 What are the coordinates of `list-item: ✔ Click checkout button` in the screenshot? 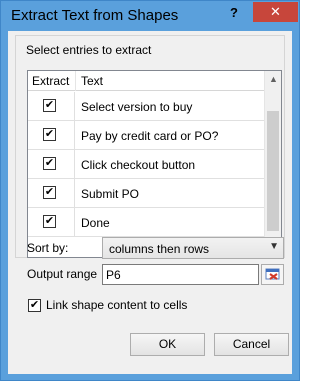 It's located at (146, 164).